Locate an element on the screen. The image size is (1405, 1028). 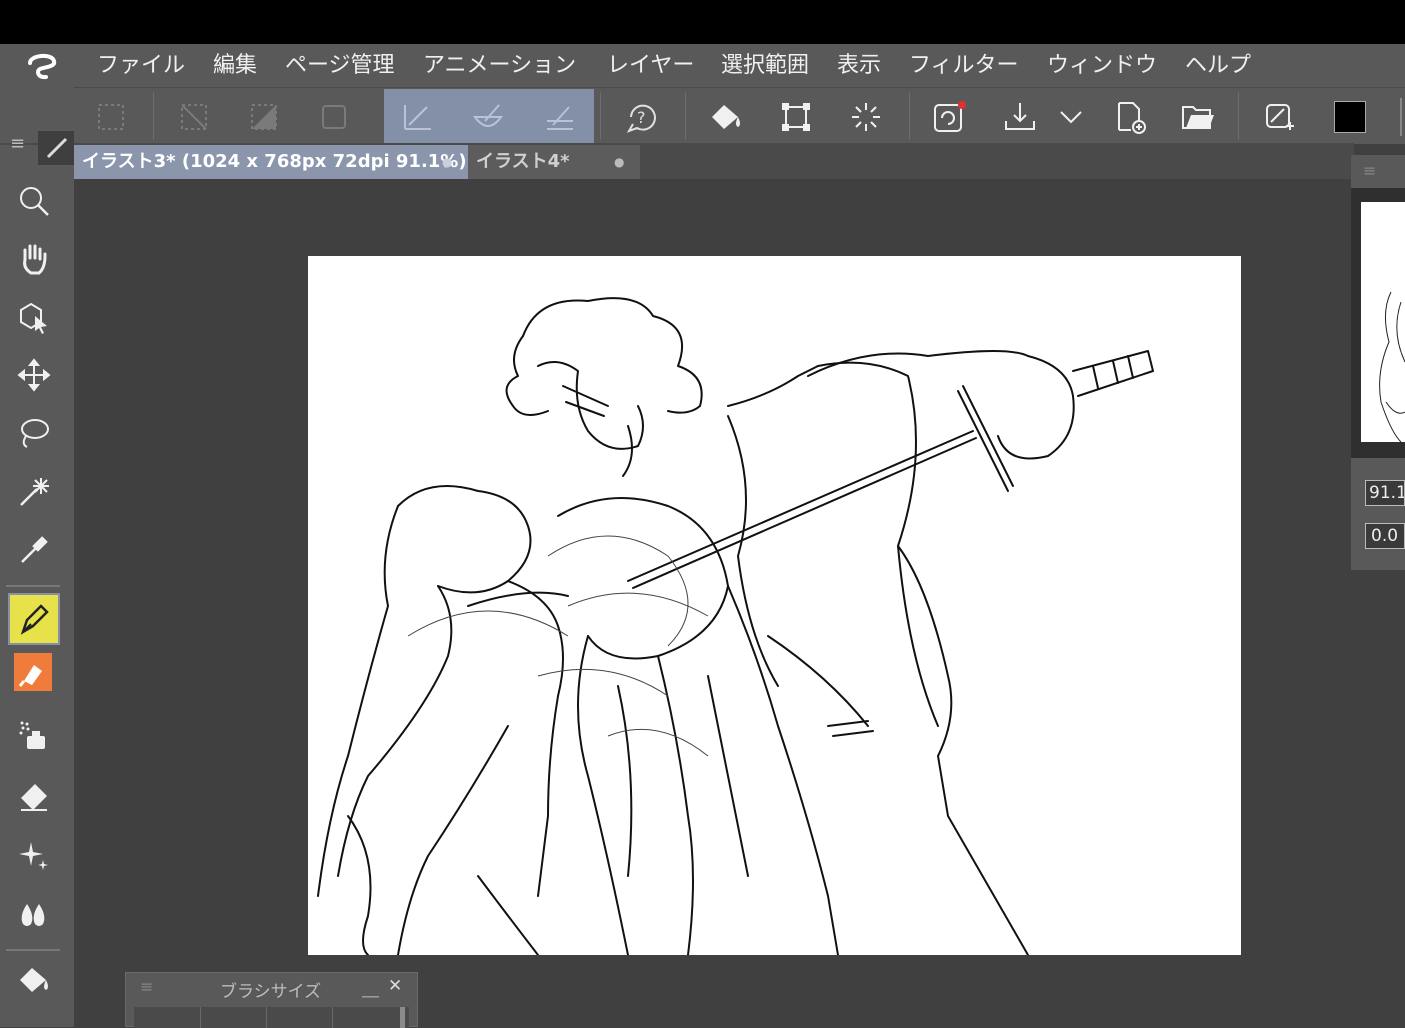
invert-selection-icon is located at coordinates (264, 117).